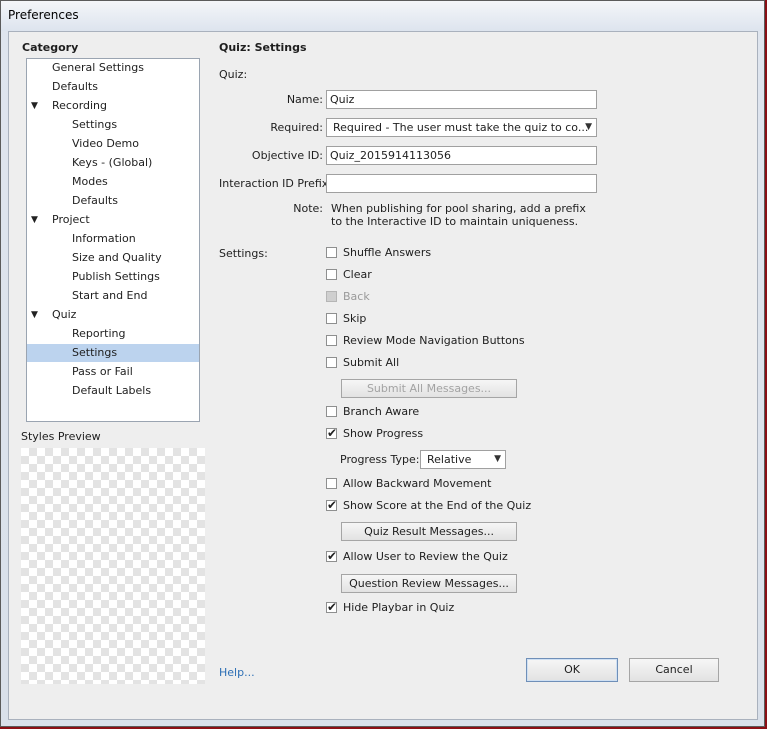  What do you see at coordinates (113, 315) in the screenshot?
I see `tree-item-quiz: ▼ Quiz` at bounding box center [113, 315].